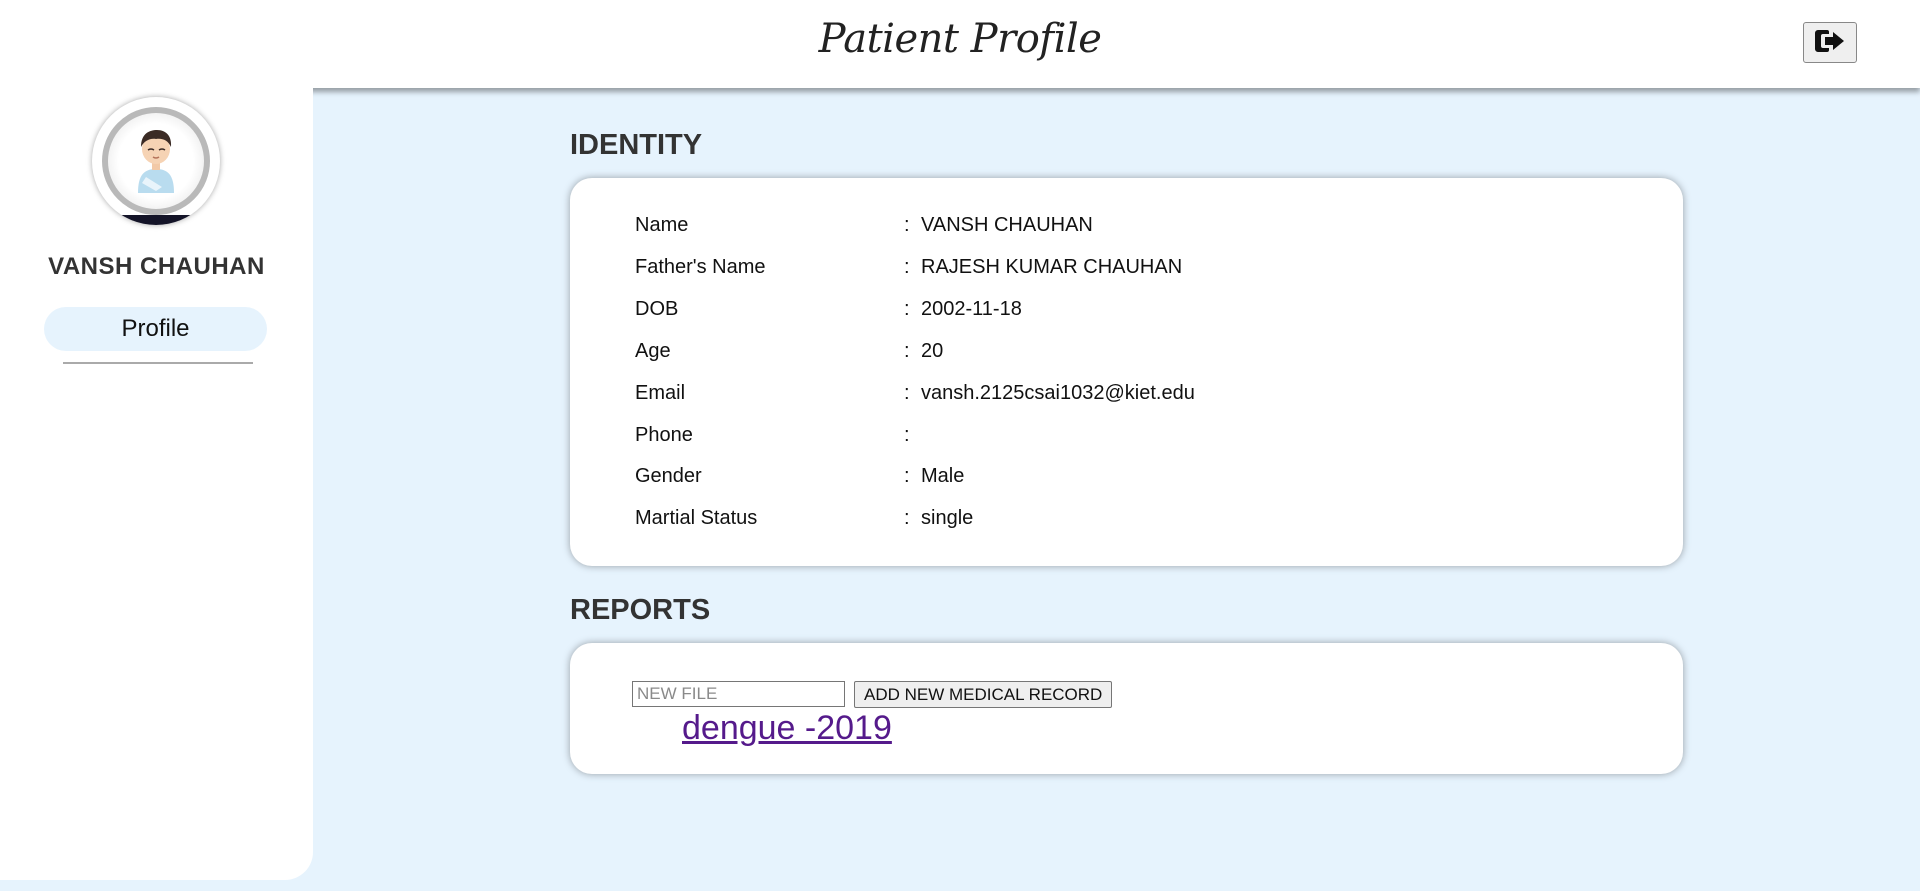  I want to click on sidebar-item-profile: Profile, so click(155, 329).